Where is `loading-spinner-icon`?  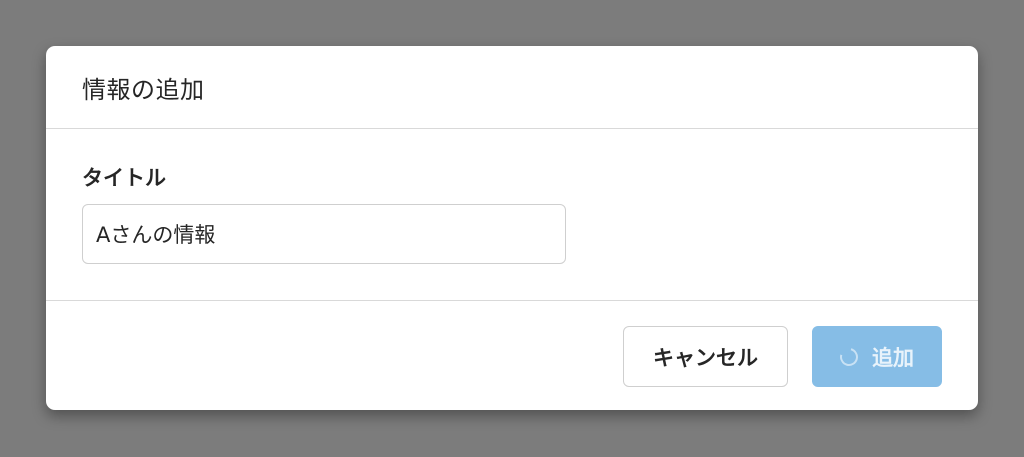 loading-spinner-icon is located at coordinates (849, 356).